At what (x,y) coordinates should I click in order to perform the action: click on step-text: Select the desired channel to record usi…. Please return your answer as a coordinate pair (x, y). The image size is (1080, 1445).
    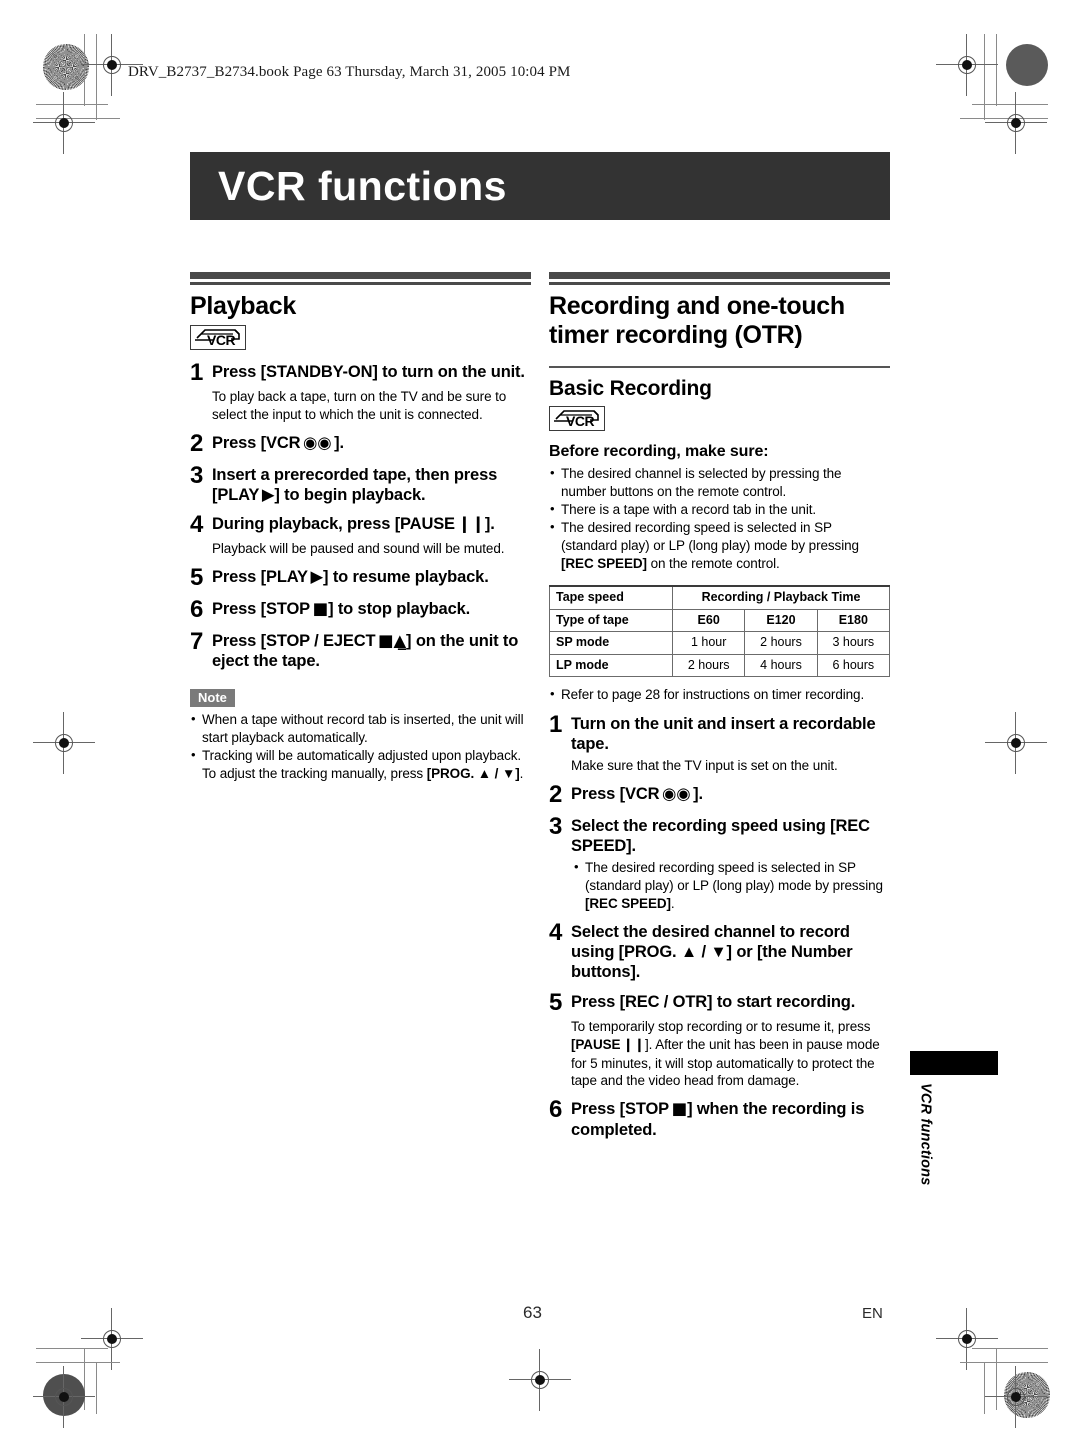
    Looking at the image, I should click on (712, 952).